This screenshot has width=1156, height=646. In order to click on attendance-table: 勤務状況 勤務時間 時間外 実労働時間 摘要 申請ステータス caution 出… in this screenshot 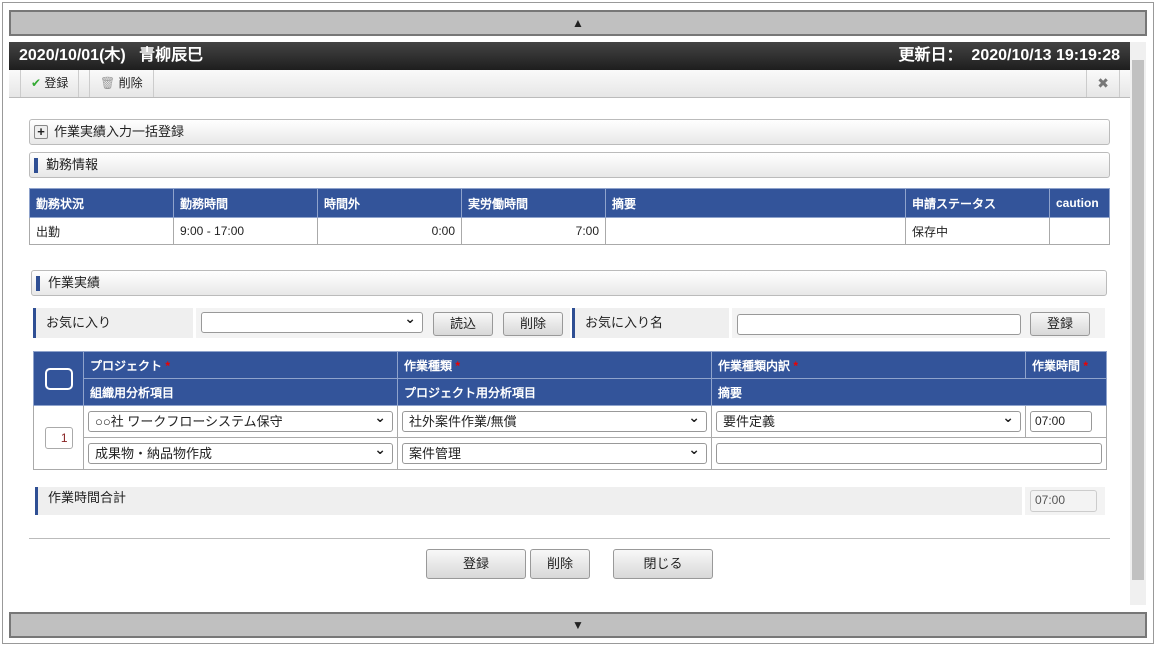, I will do `click(569, 216)`.